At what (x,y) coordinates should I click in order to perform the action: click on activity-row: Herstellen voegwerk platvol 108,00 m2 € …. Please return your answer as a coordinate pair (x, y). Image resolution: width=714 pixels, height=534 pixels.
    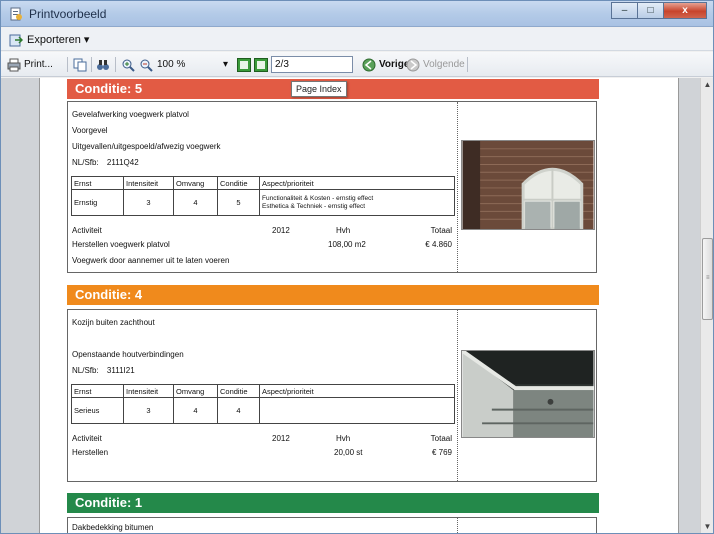
    Looking at the image, I should click on (262, 245).